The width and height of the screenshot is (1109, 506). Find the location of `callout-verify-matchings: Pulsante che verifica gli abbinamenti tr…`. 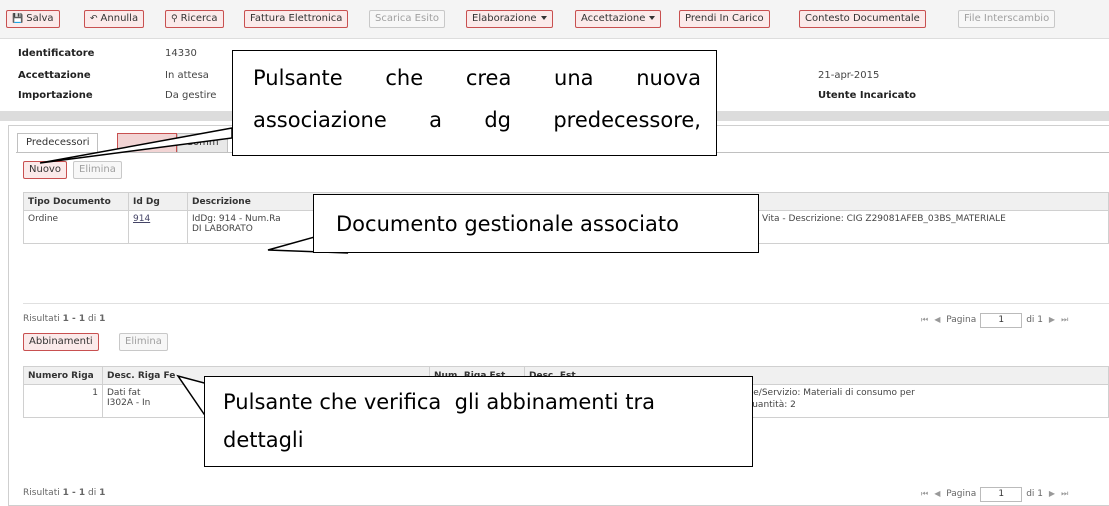

callout-verify-matchings: Pulsante che verifica gli abbinamenti tr… is located at coordinates (478, 421).